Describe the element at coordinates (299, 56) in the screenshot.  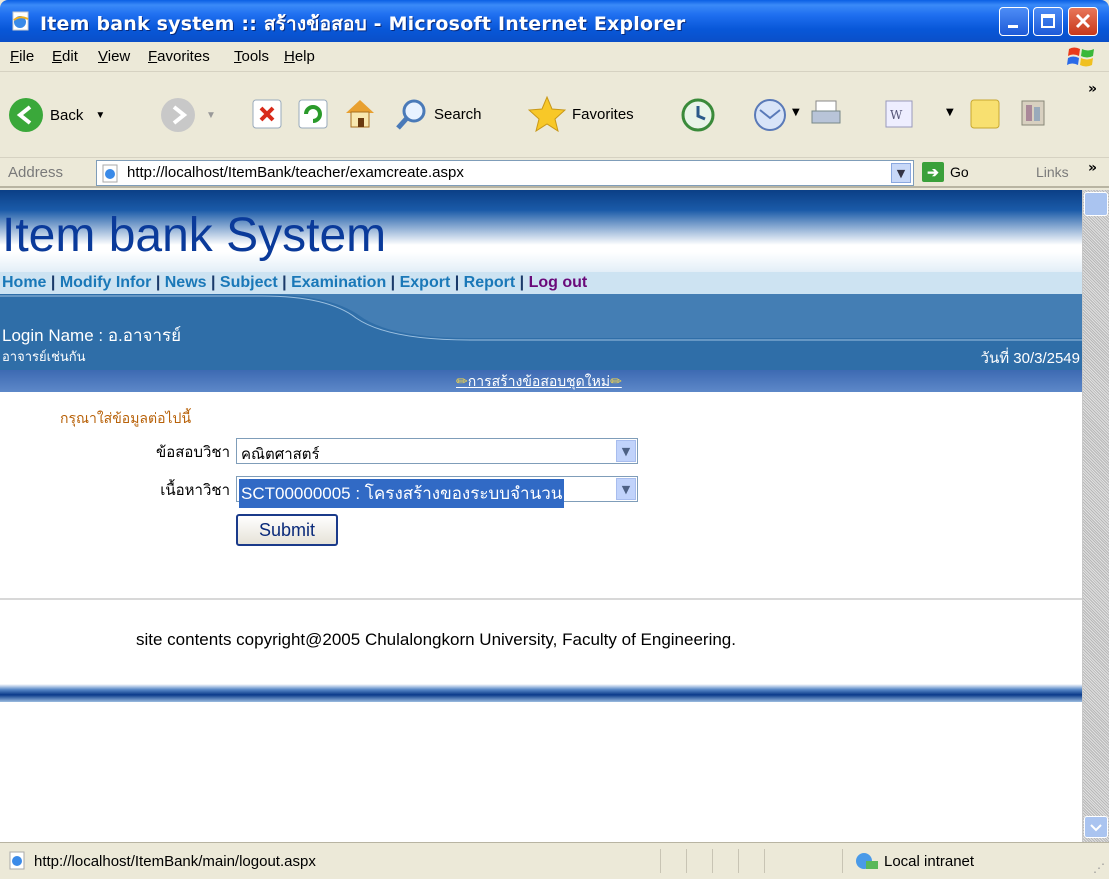
I see `menu-help: Help` at that location.